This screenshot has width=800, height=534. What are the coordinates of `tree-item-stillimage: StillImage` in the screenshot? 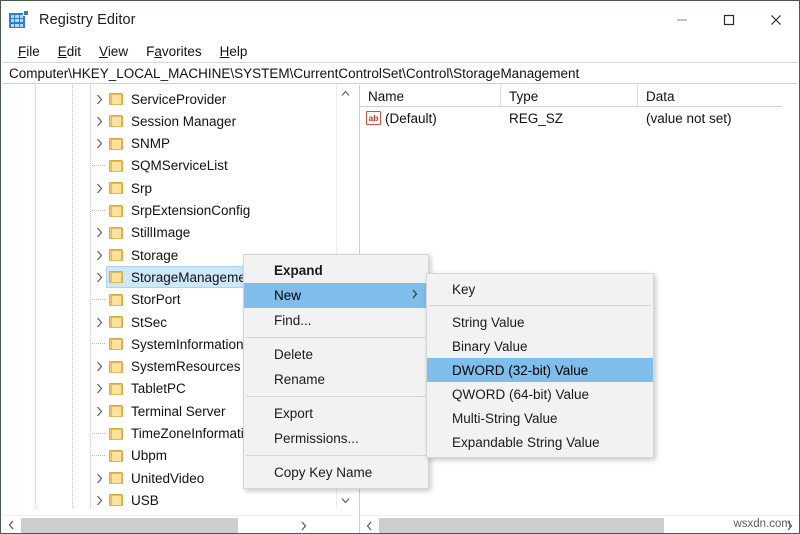 It's located at (200, 233).